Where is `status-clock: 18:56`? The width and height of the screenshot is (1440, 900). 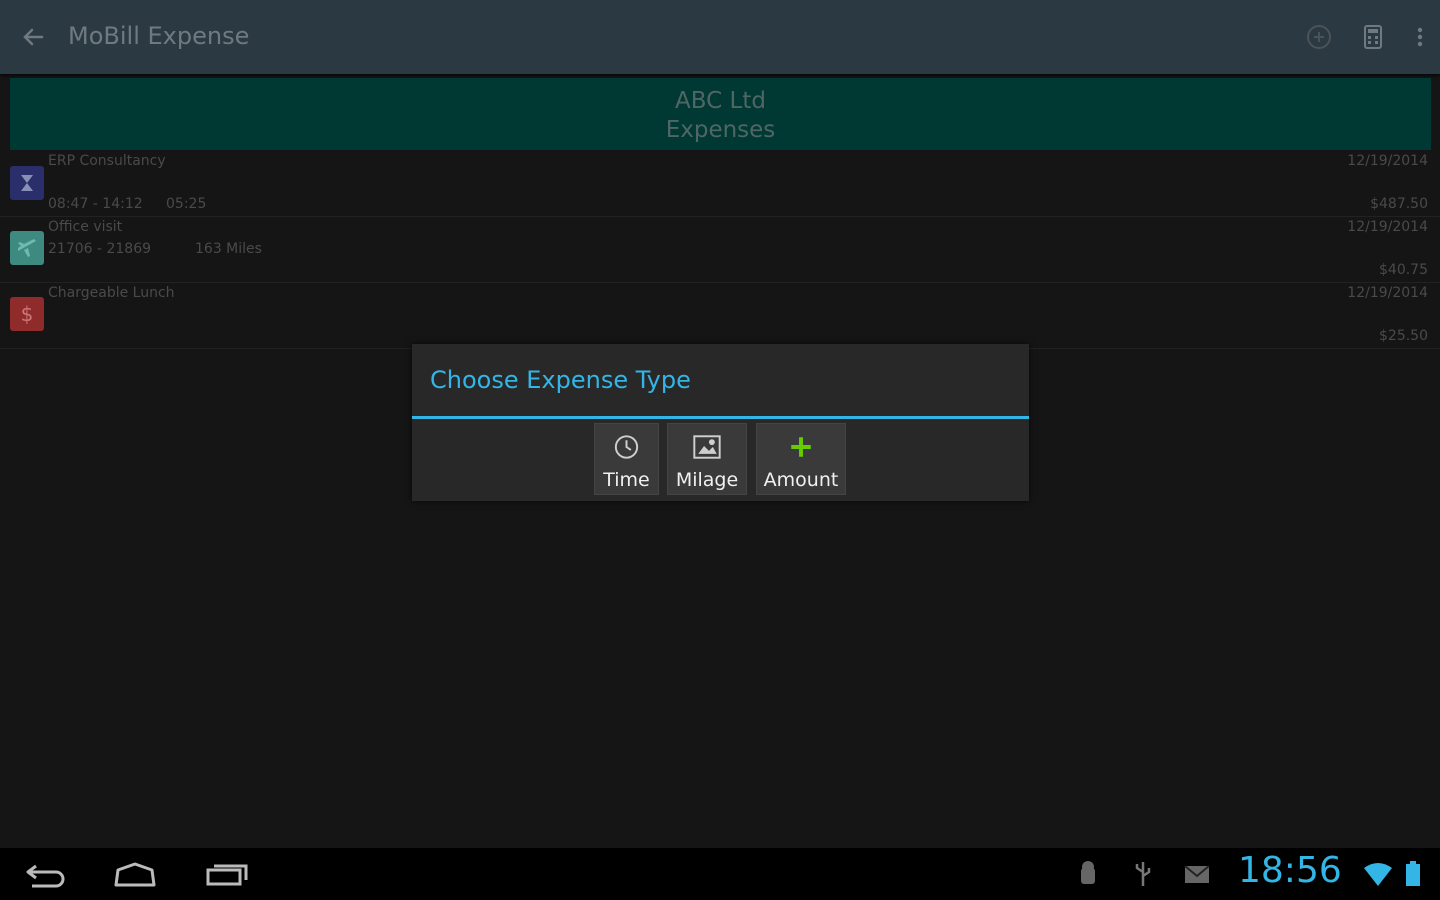 status-clock: 18:56 is located at coordinates (1290, 870).